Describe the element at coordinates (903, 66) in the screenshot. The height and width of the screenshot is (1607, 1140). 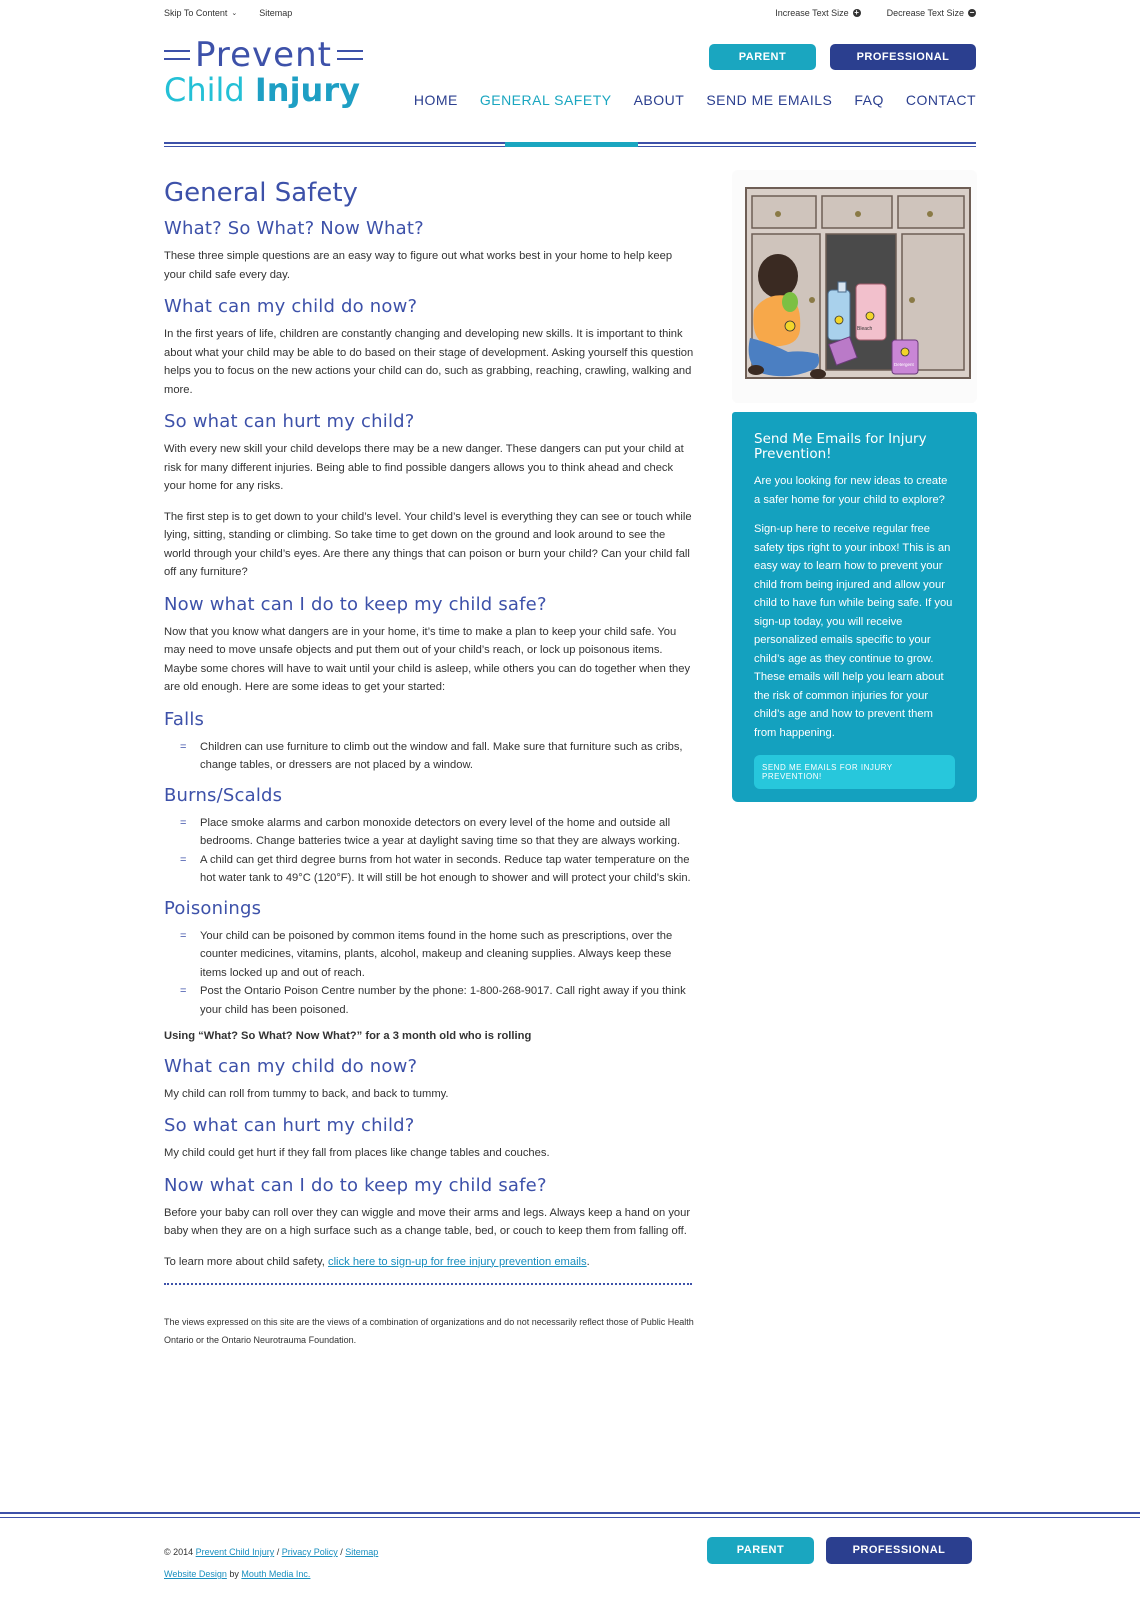
I see `professional-login-button: PROFESSIONAL LOGIN` at that location.